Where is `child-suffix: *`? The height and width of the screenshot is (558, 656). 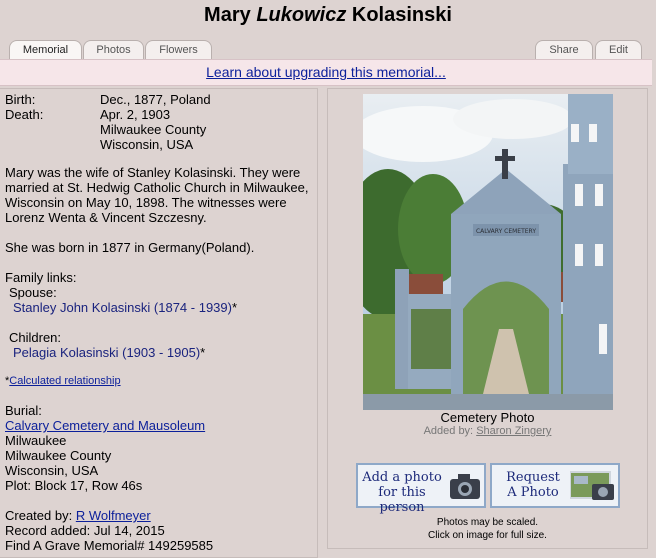
child-suffix: * is located at coordinates (203, 352).